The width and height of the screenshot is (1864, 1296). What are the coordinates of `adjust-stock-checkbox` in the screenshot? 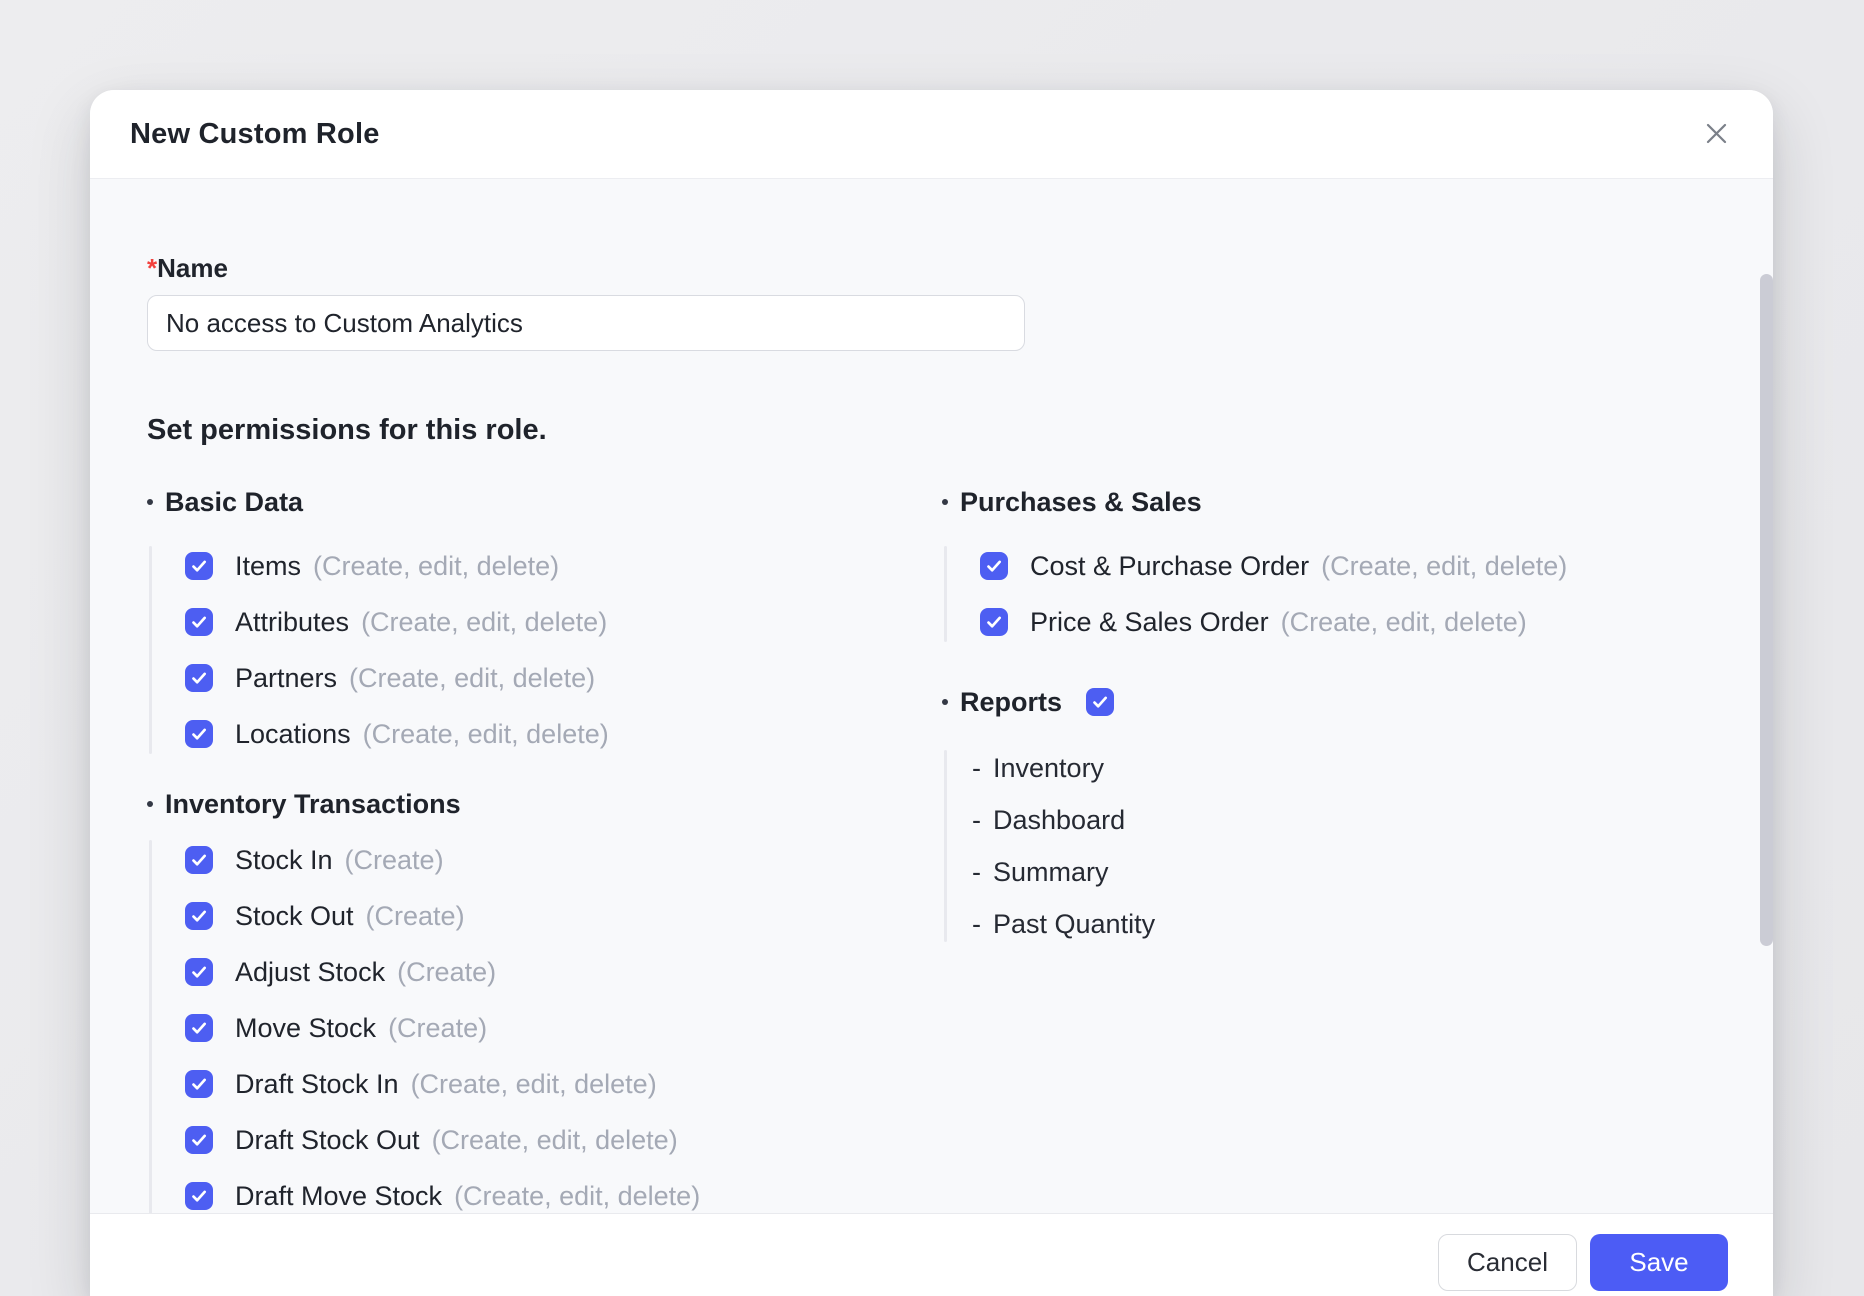 It's located at (199, 972).